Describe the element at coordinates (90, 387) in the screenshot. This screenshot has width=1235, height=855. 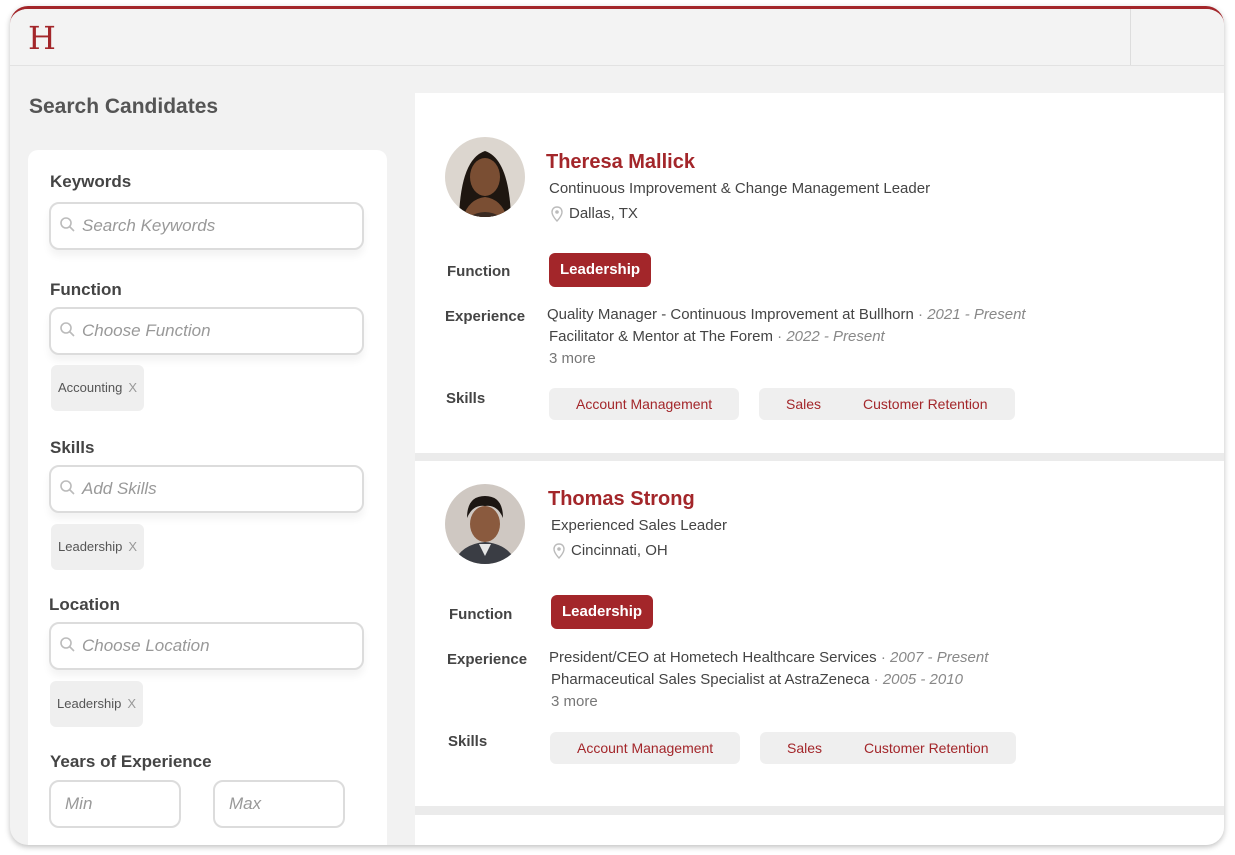
I see `chip-label: Accounting` at that location.